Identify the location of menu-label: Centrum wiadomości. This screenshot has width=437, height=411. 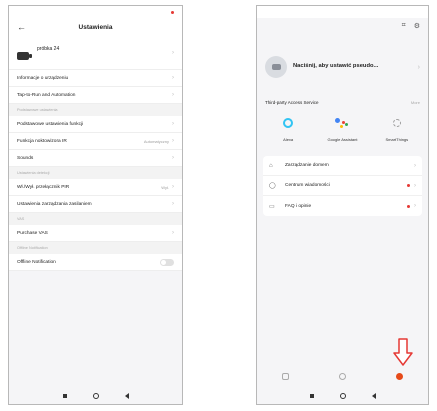
(307, 185).